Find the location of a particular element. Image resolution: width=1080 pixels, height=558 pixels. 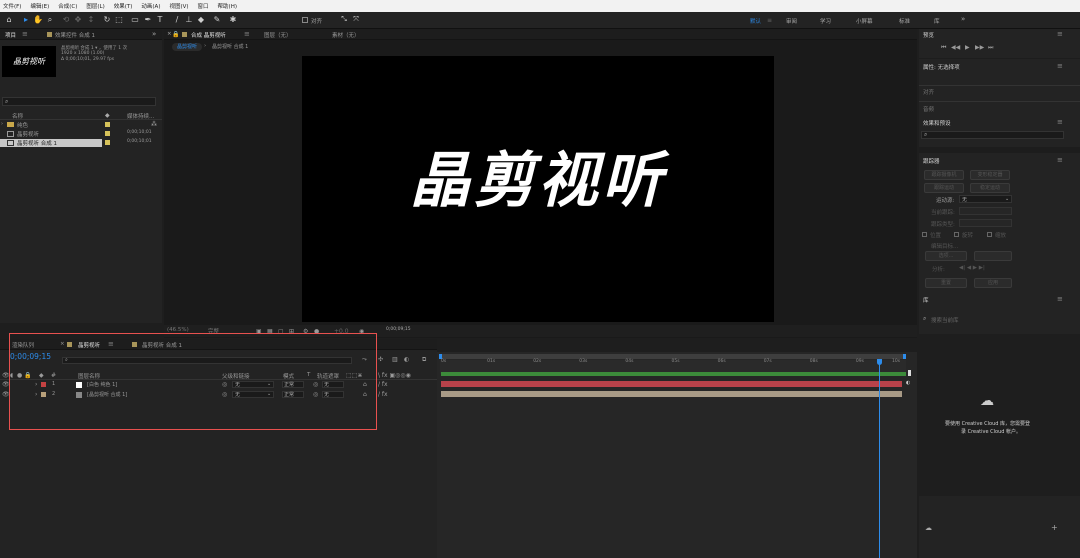

viewer-timecode: 0;00;09;15 is located at coordinates (398, 329).